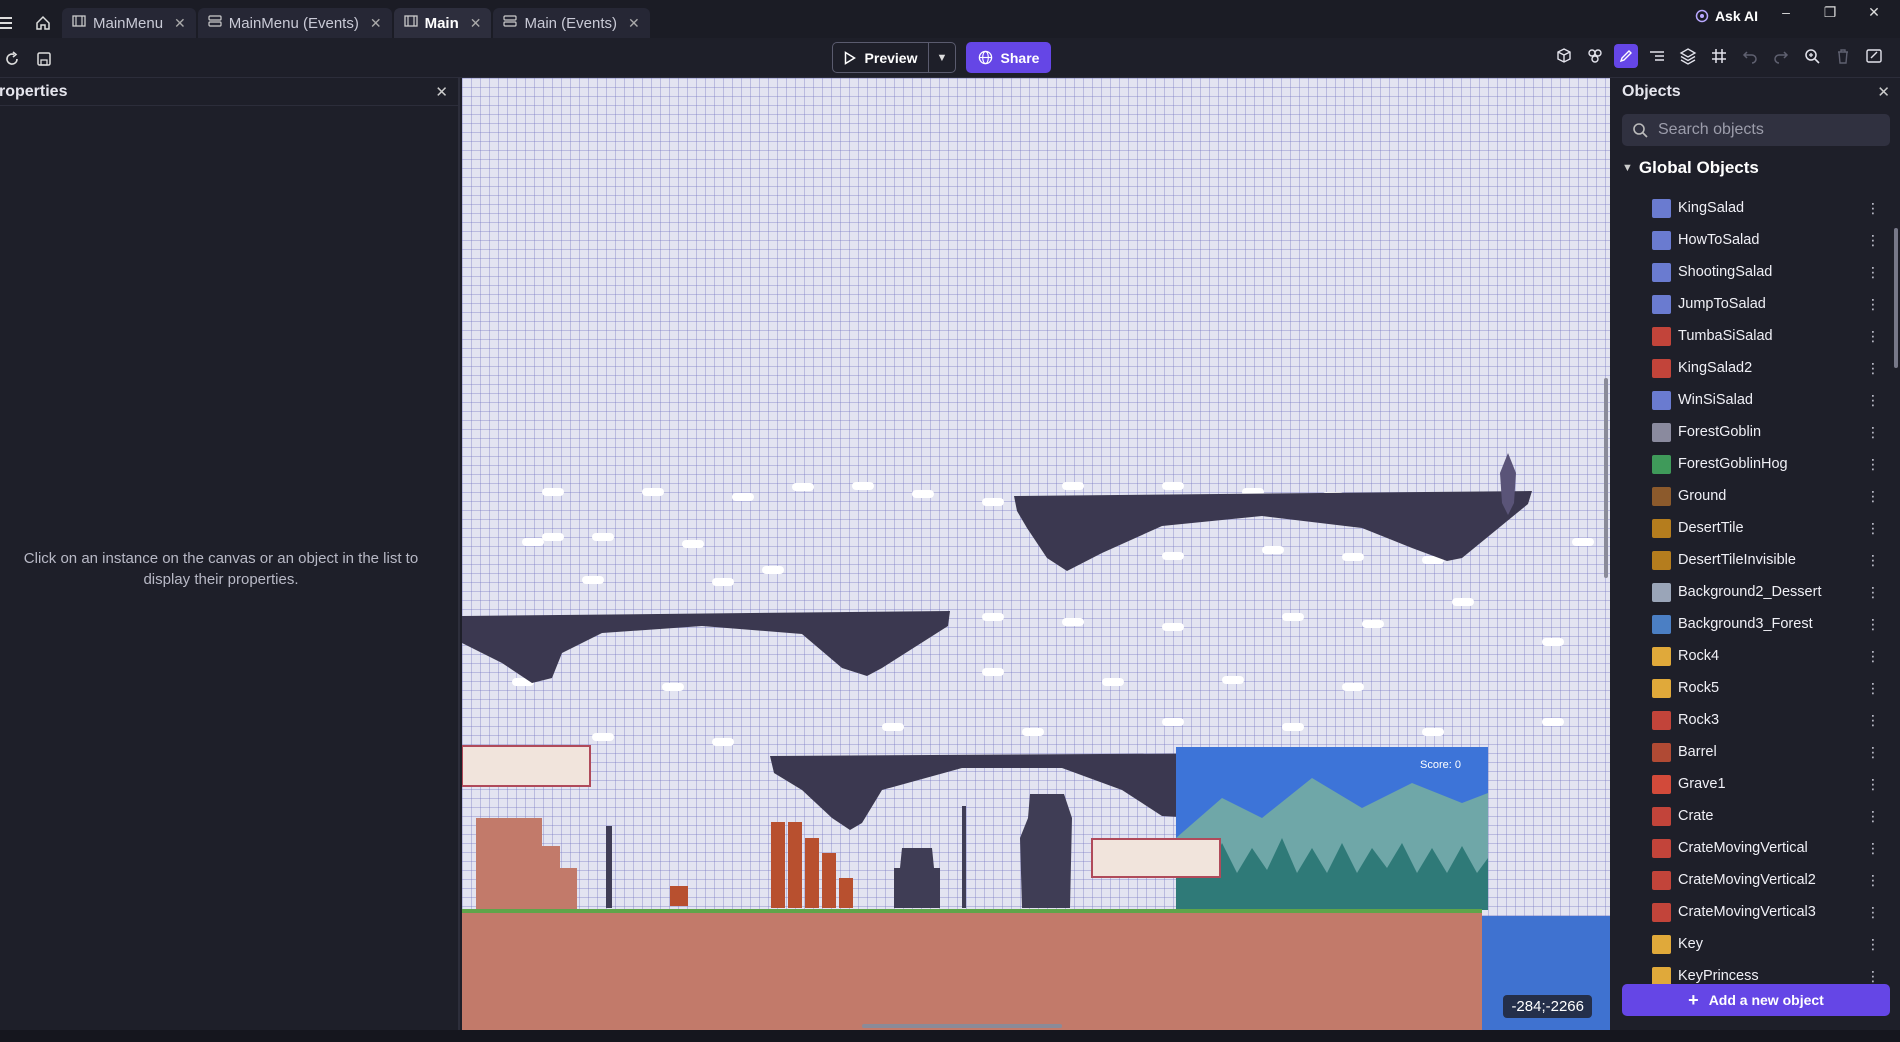  I want to click on objects-groups-icon, so click(1595, 56).